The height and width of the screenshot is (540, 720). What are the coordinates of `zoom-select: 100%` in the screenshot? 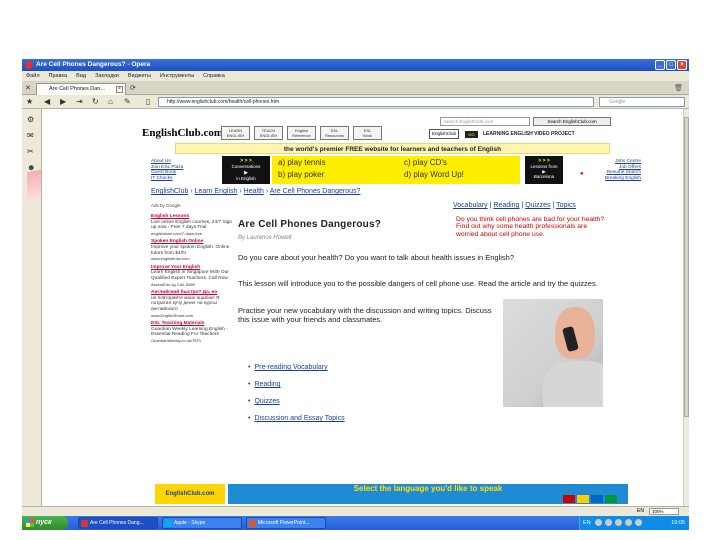 It's located at (664, 511).